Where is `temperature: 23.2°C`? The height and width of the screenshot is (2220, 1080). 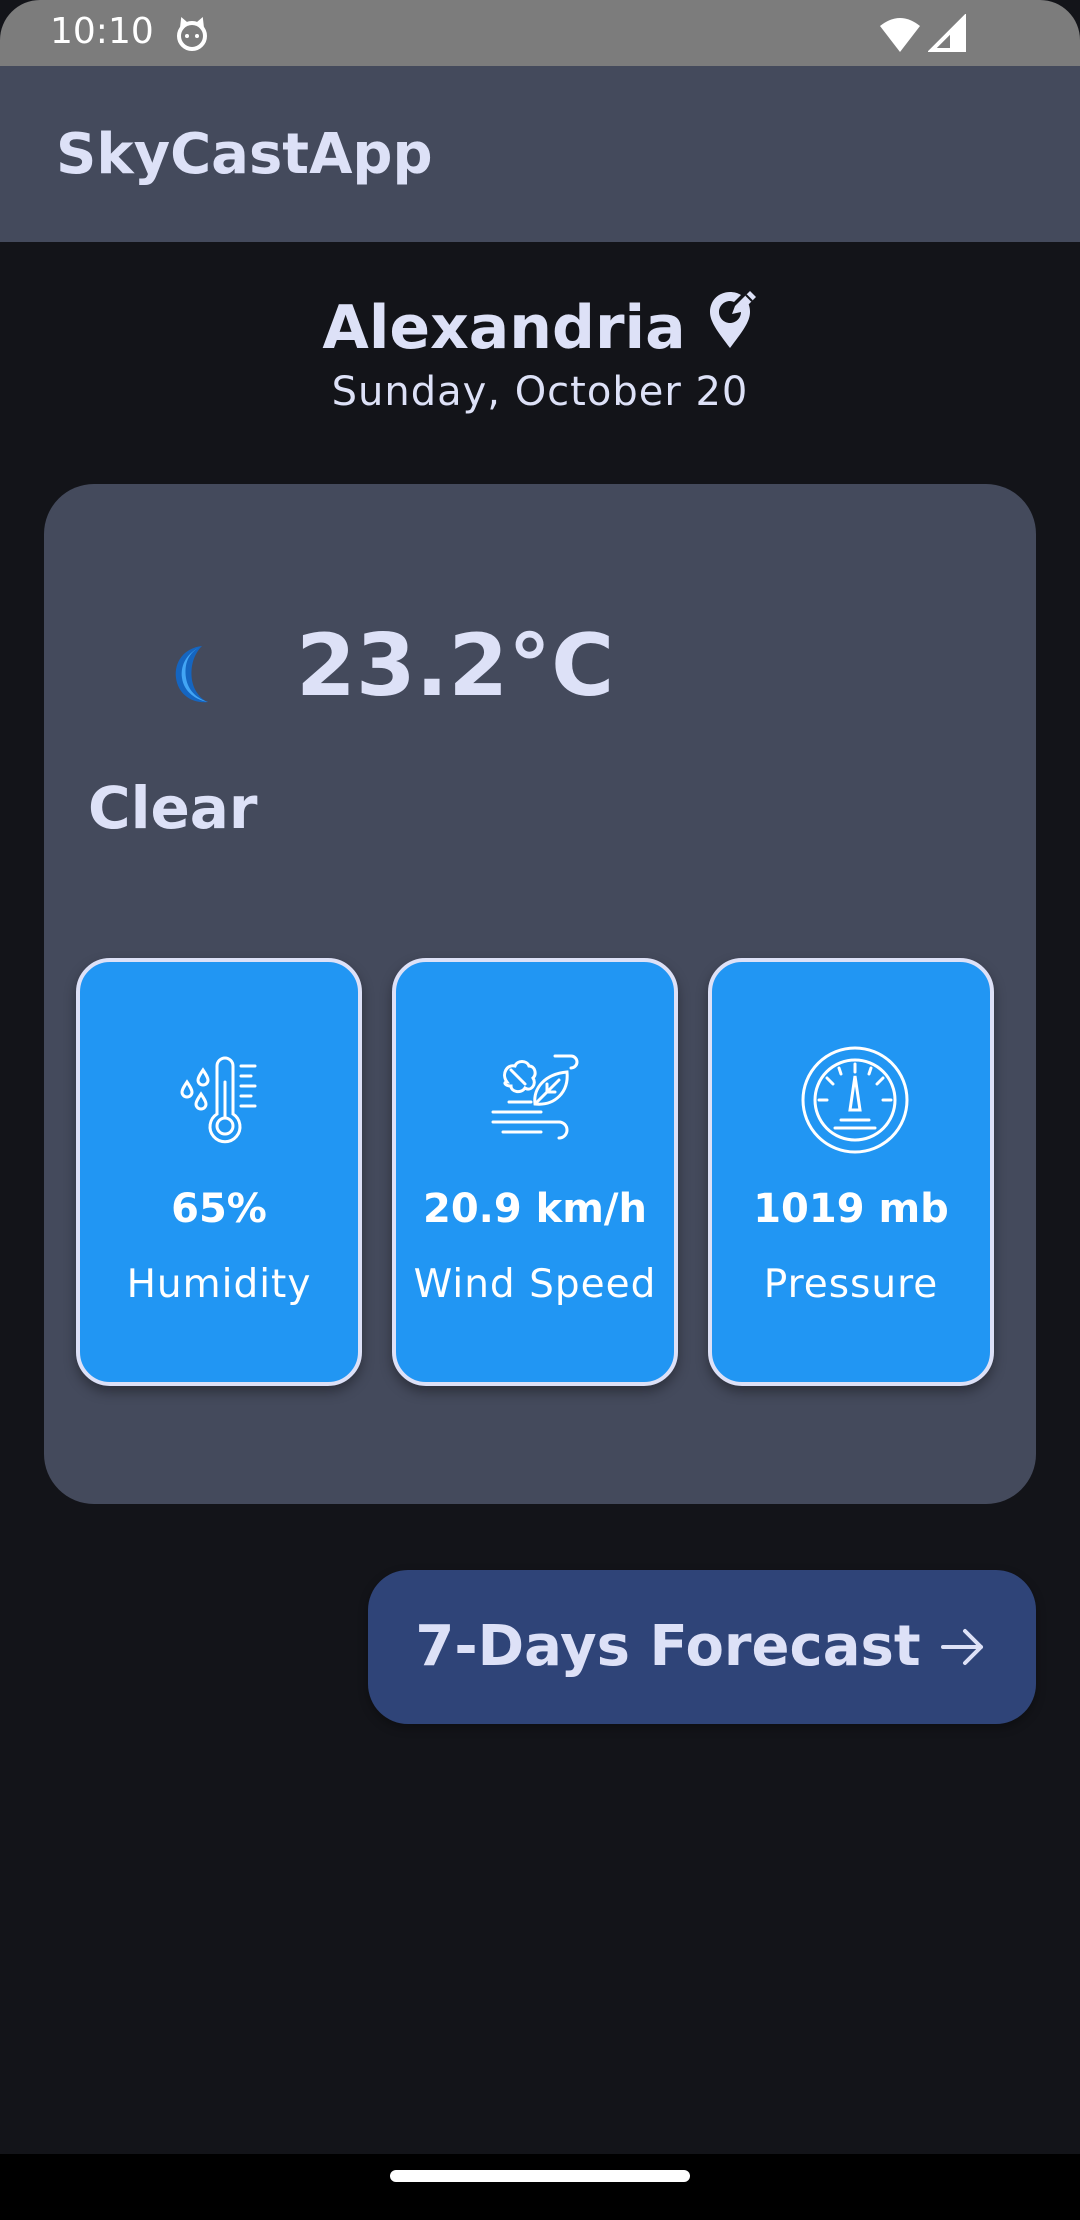
temperature: 23.2°C is located at coordinates (455, 666).